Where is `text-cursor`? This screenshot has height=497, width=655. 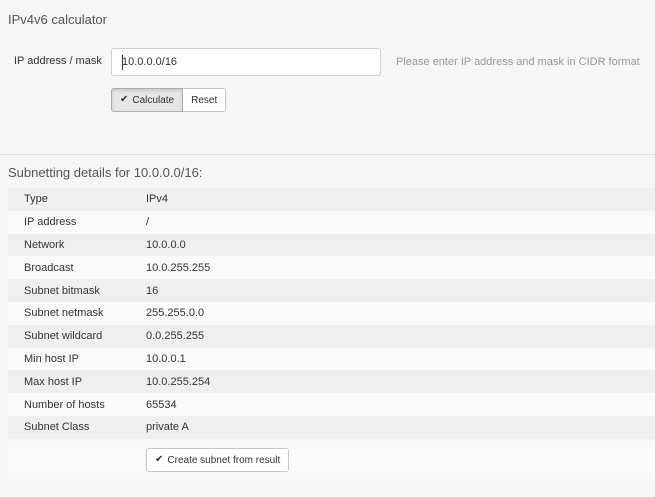
text-cursor is located at coordinates (122, 62).